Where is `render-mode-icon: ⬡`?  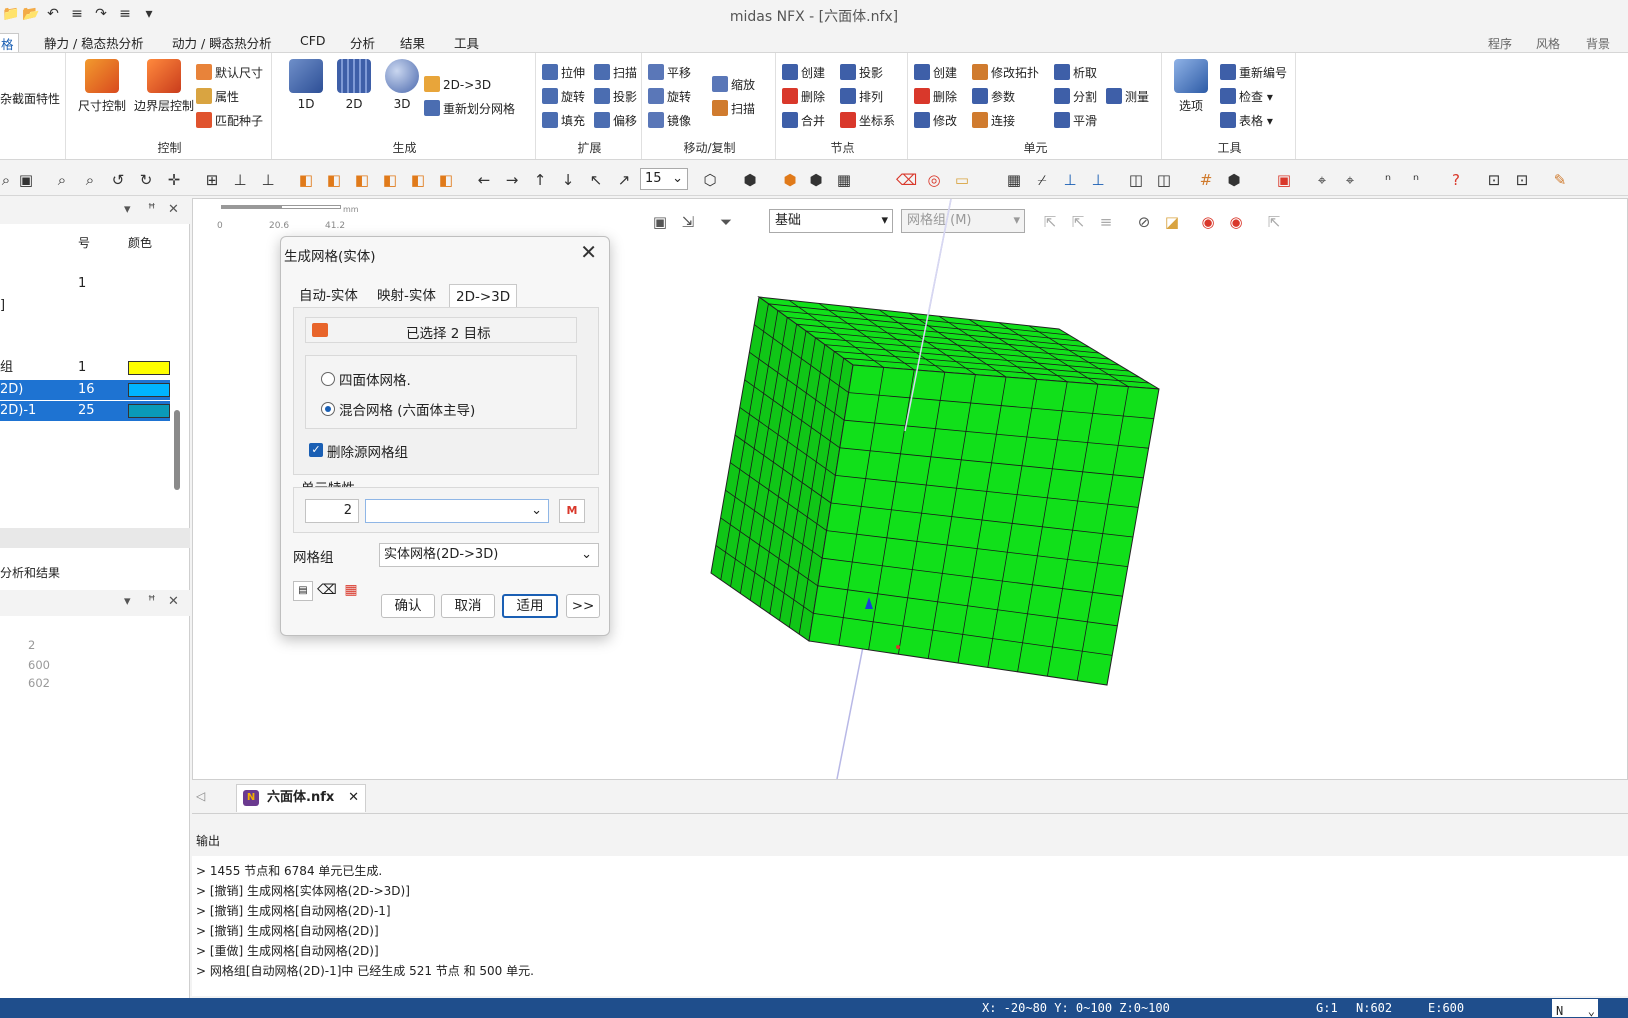 render-mode-icon: ⬡ is located at coordinates (710, 180).